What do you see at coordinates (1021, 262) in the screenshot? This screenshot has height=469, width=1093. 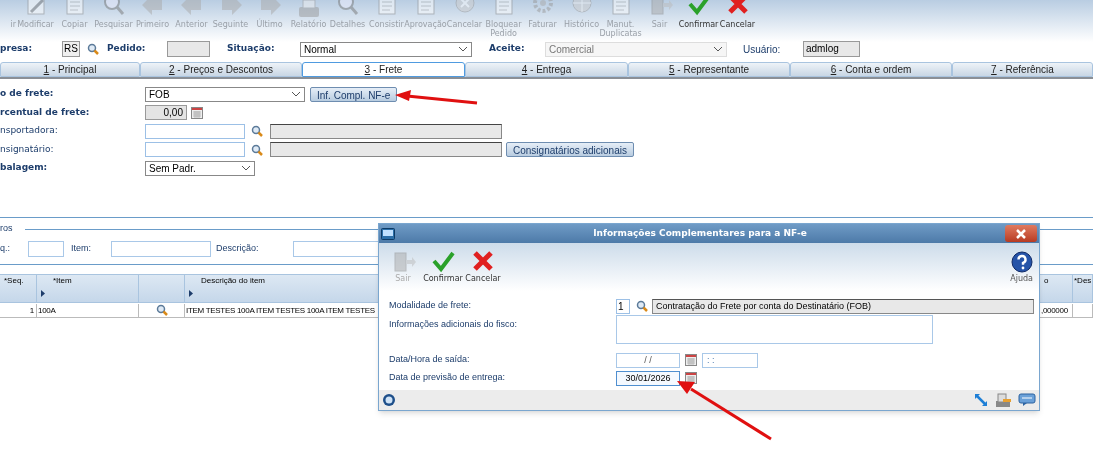 I see `help-icon` at bounding box center [1021, 262].